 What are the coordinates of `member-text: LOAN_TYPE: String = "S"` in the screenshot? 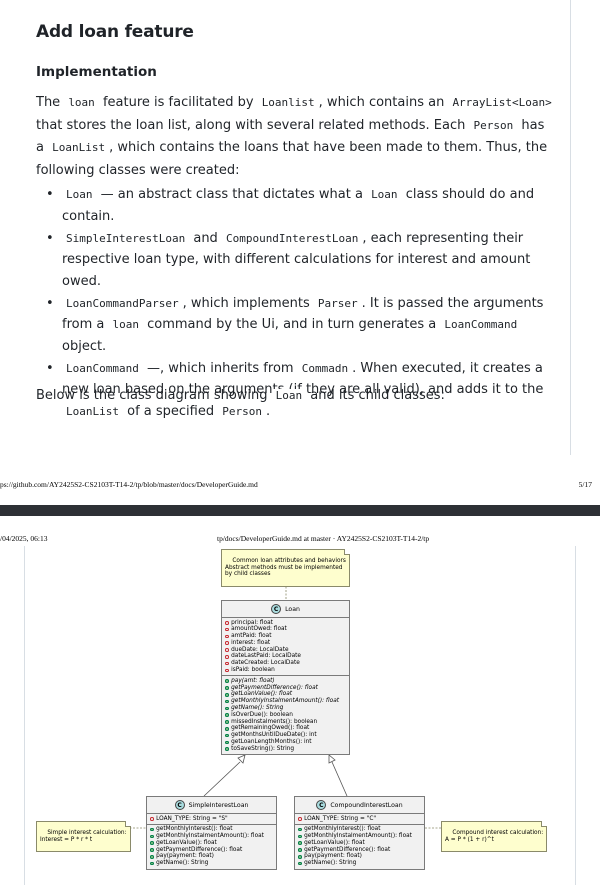 It's located at (192, 818).